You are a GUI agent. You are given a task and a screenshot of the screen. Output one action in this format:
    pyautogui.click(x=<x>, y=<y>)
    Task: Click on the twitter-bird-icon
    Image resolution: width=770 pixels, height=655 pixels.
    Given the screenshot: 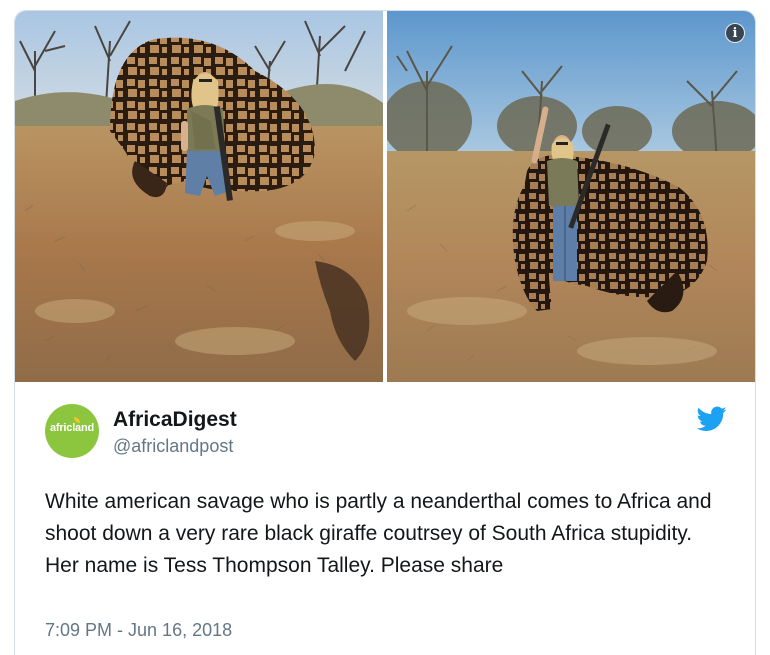 What is the action you would take?
    pyautogui.click(x=711, y=419)
    